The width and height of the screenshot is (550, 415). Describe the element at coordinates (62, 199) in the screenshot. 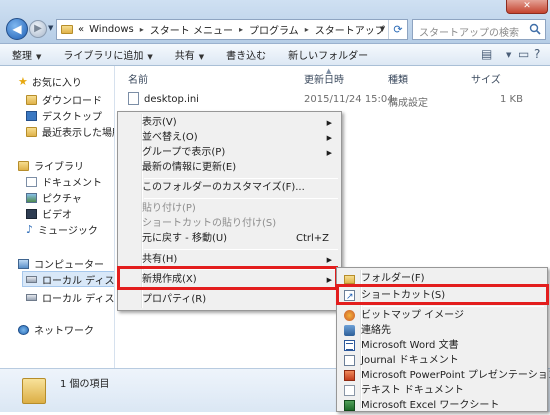

I see `nav-label: ピクチャ` at that location.